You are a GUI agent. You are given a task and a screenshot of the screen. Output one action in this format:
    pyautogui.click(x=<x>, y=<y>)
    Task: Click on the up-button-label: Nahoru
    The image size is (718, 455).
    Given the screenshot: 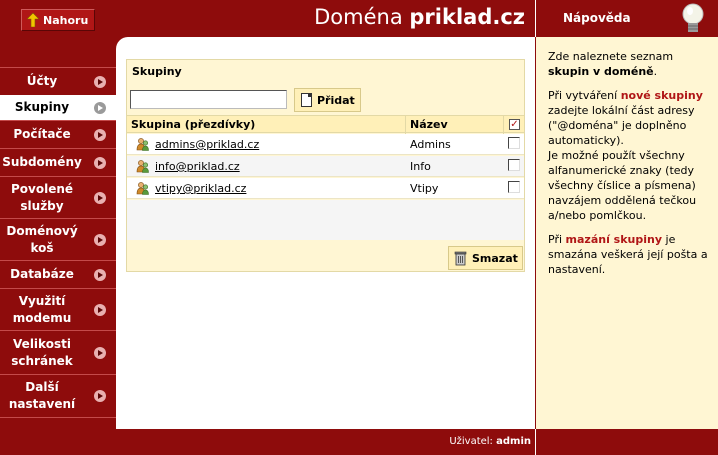 What is the action you would take?
    pyautogui.click(x=66, y=20)
    